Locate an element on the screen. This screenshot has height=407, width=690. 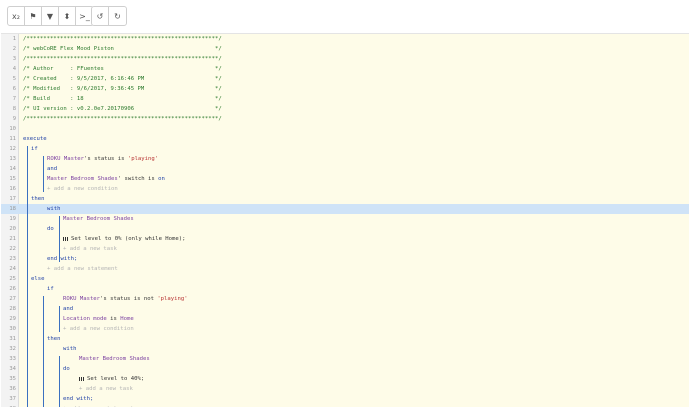
code-token: and is located at coordinates (68, 309).